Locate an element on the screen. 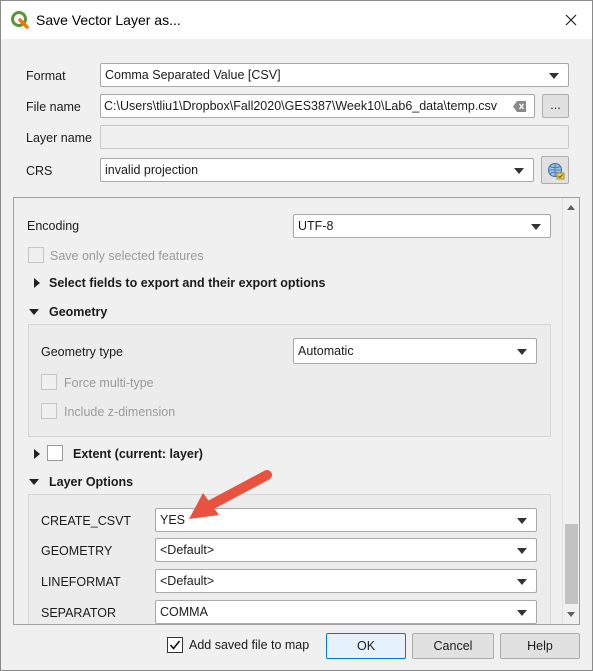 The height and width of the screenshot is (671, 593). layer-option-key: SEPARATOR is located at coordinates (79, 613).